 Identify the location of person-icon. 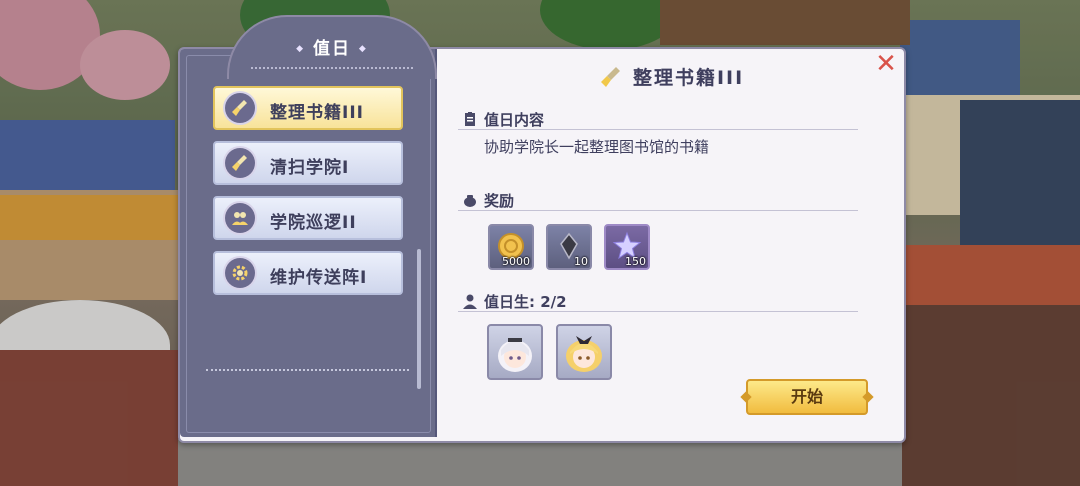
(470, 301).